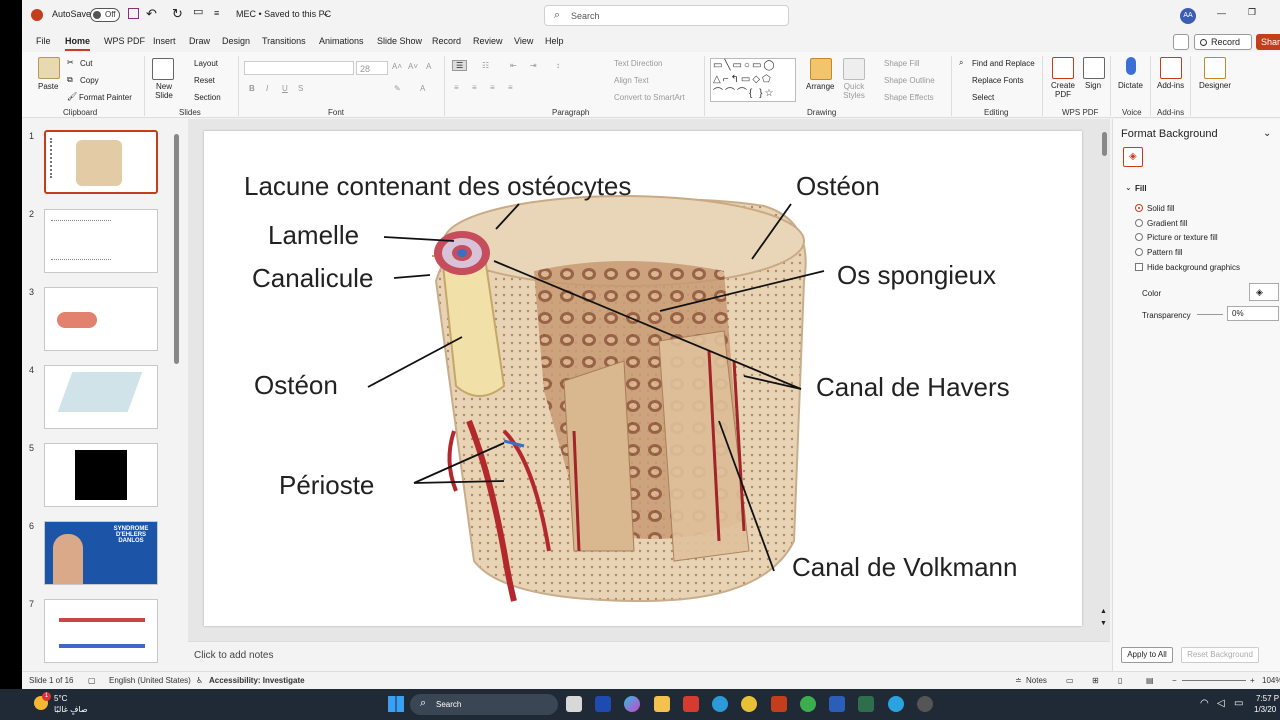 The width and height of the screenshot is (1280, 720). I want to click on align-left-icon: ≡, so click(456, 87).